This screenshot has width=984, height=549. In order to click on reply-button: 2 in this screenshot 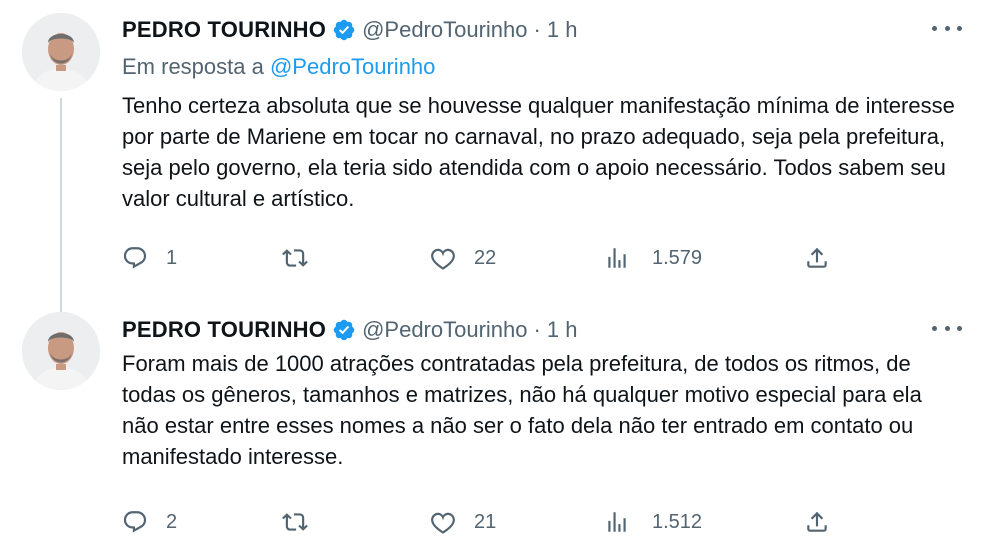, I will do `click(149, 522)`.